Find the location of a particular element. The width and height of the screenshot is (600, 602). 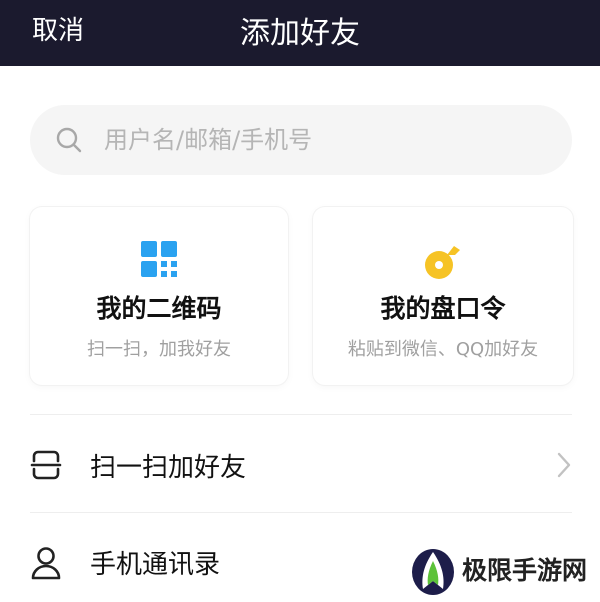

chevron-right-icon is located at coordinates (564, 465).